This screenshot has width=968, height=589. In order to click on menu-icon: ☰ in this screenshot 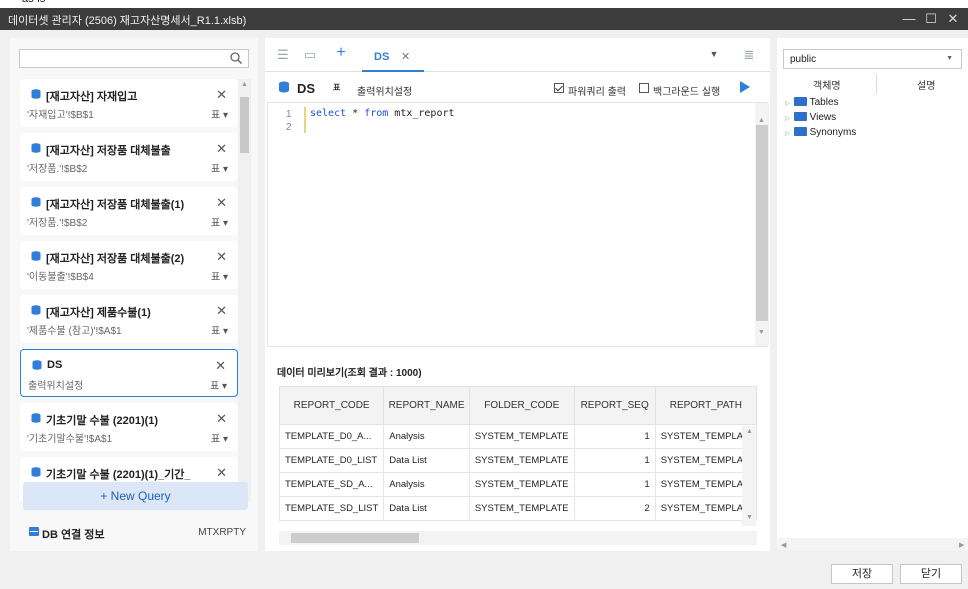, I will do `click(283, 55)`.